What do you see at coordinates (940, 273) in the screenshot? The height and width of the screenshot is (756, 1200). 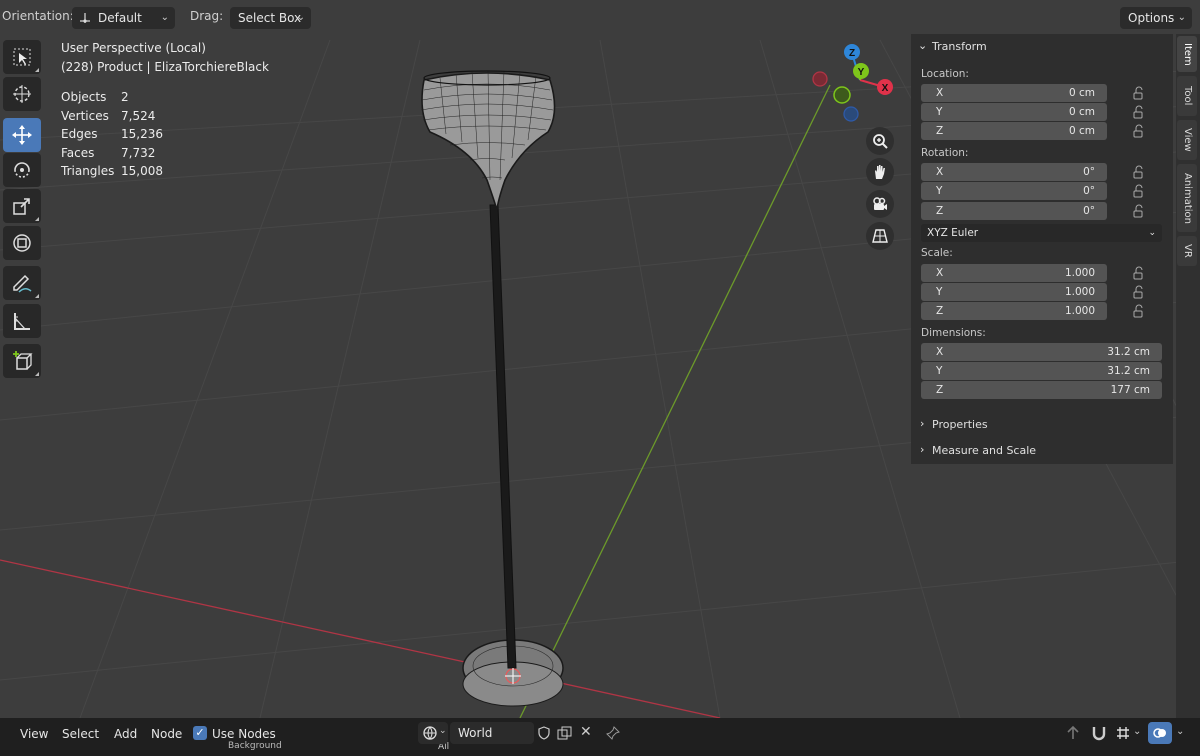 I see `axis-label: X` at bounding box center [940, 273].